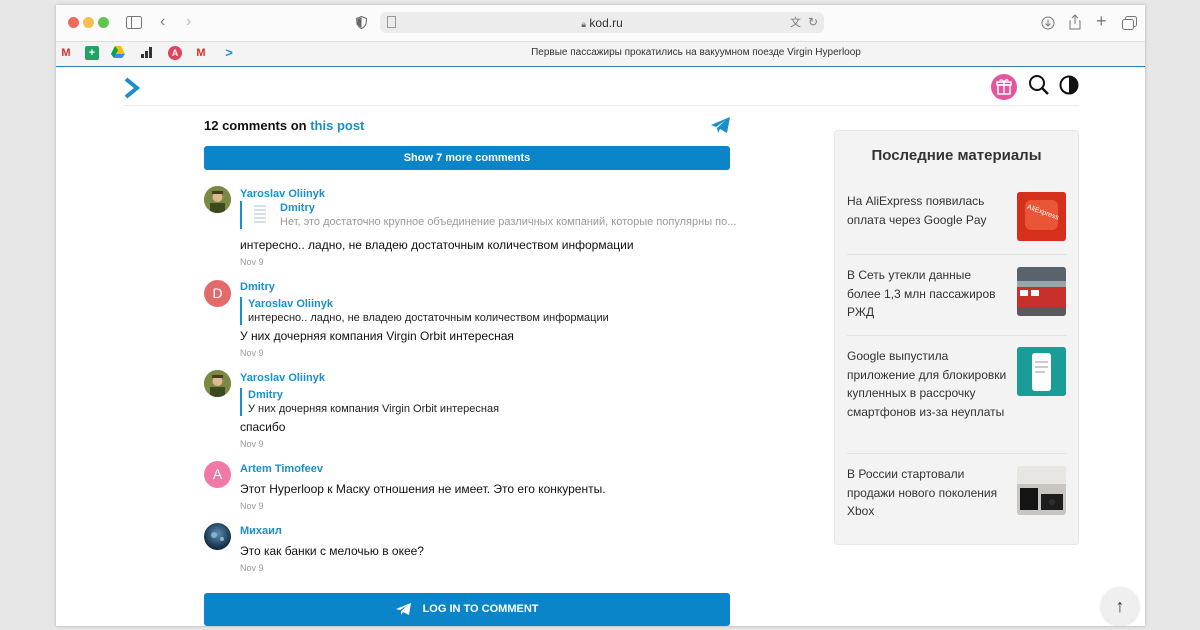  Describe the element at coordinates (795, 23) in the screenshot. I see `translate-icon: 文` at that location.